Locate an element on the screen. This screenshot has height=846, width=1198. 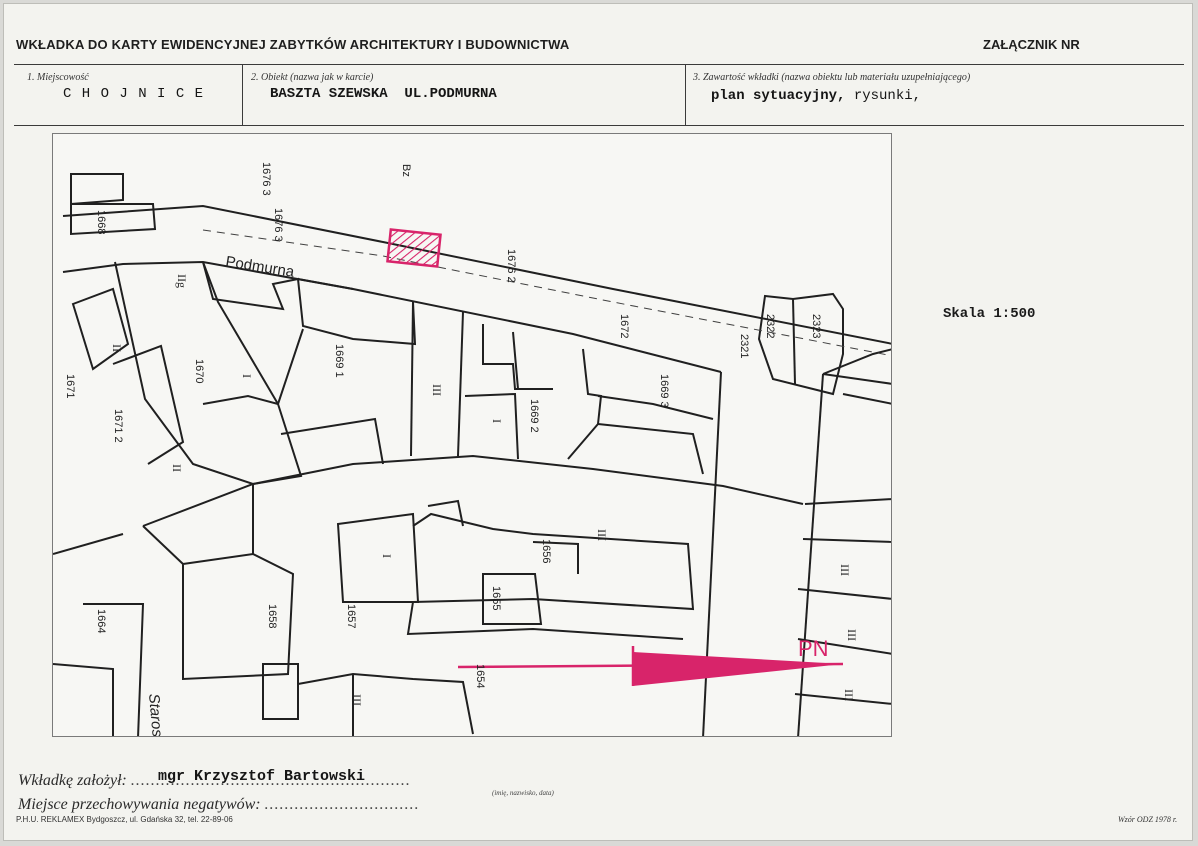
locality-value: C H O J N I C E is located at coordinates (134, 94).